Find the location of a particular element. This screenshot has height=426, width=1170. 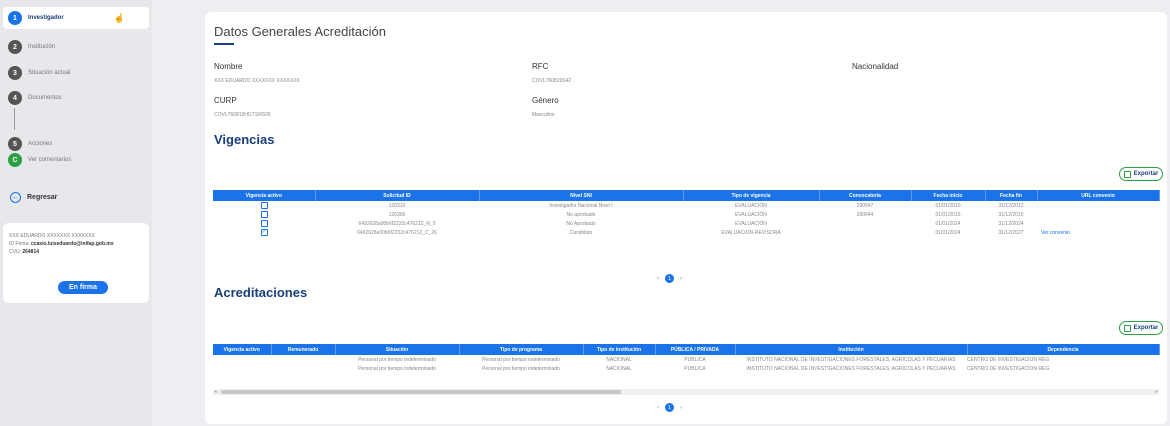

step-connector is located at coordinates (14, 119).